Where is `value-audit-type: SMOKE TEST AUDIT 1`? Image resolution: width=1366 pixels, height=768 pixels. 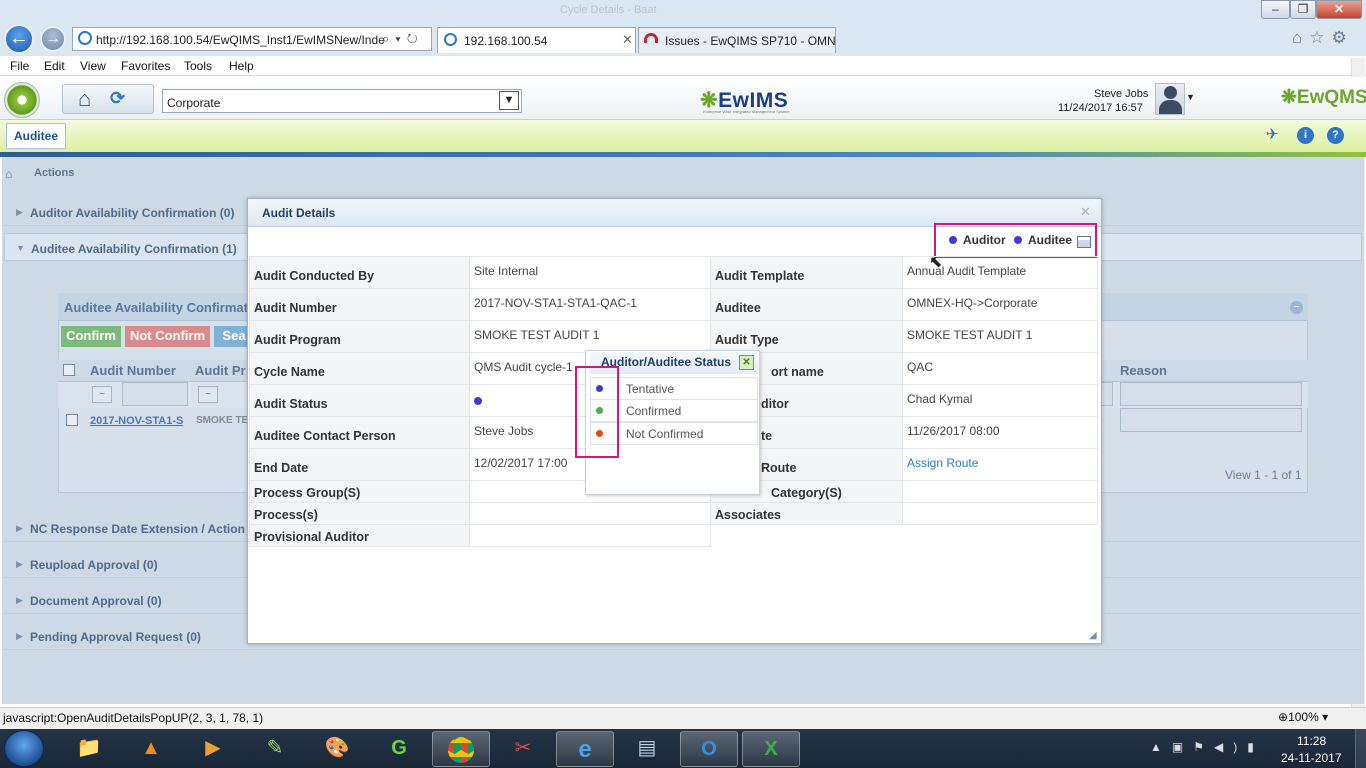 value-audit-type: SMOKE TEST AUDIT 1 is located at coordinates (1000, 336).